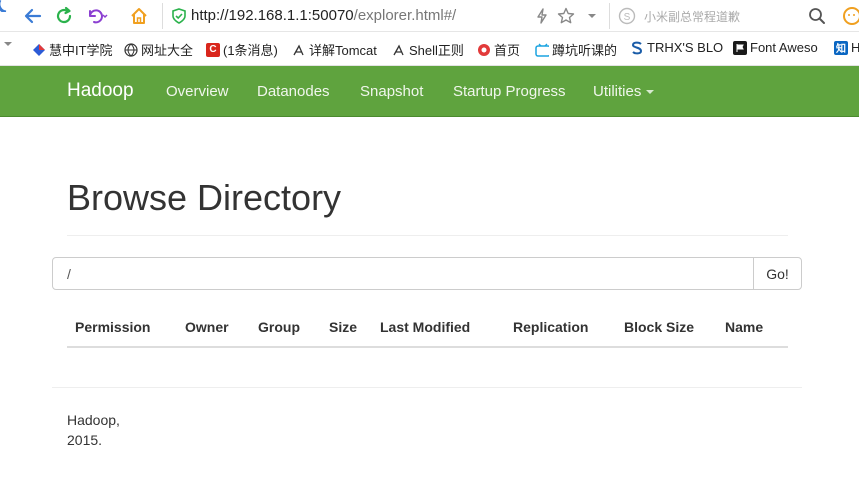 The image size is (859, 495). Describe the element at coordinates (179, 16) in the screenshot. I see `shield-icon` at that location.